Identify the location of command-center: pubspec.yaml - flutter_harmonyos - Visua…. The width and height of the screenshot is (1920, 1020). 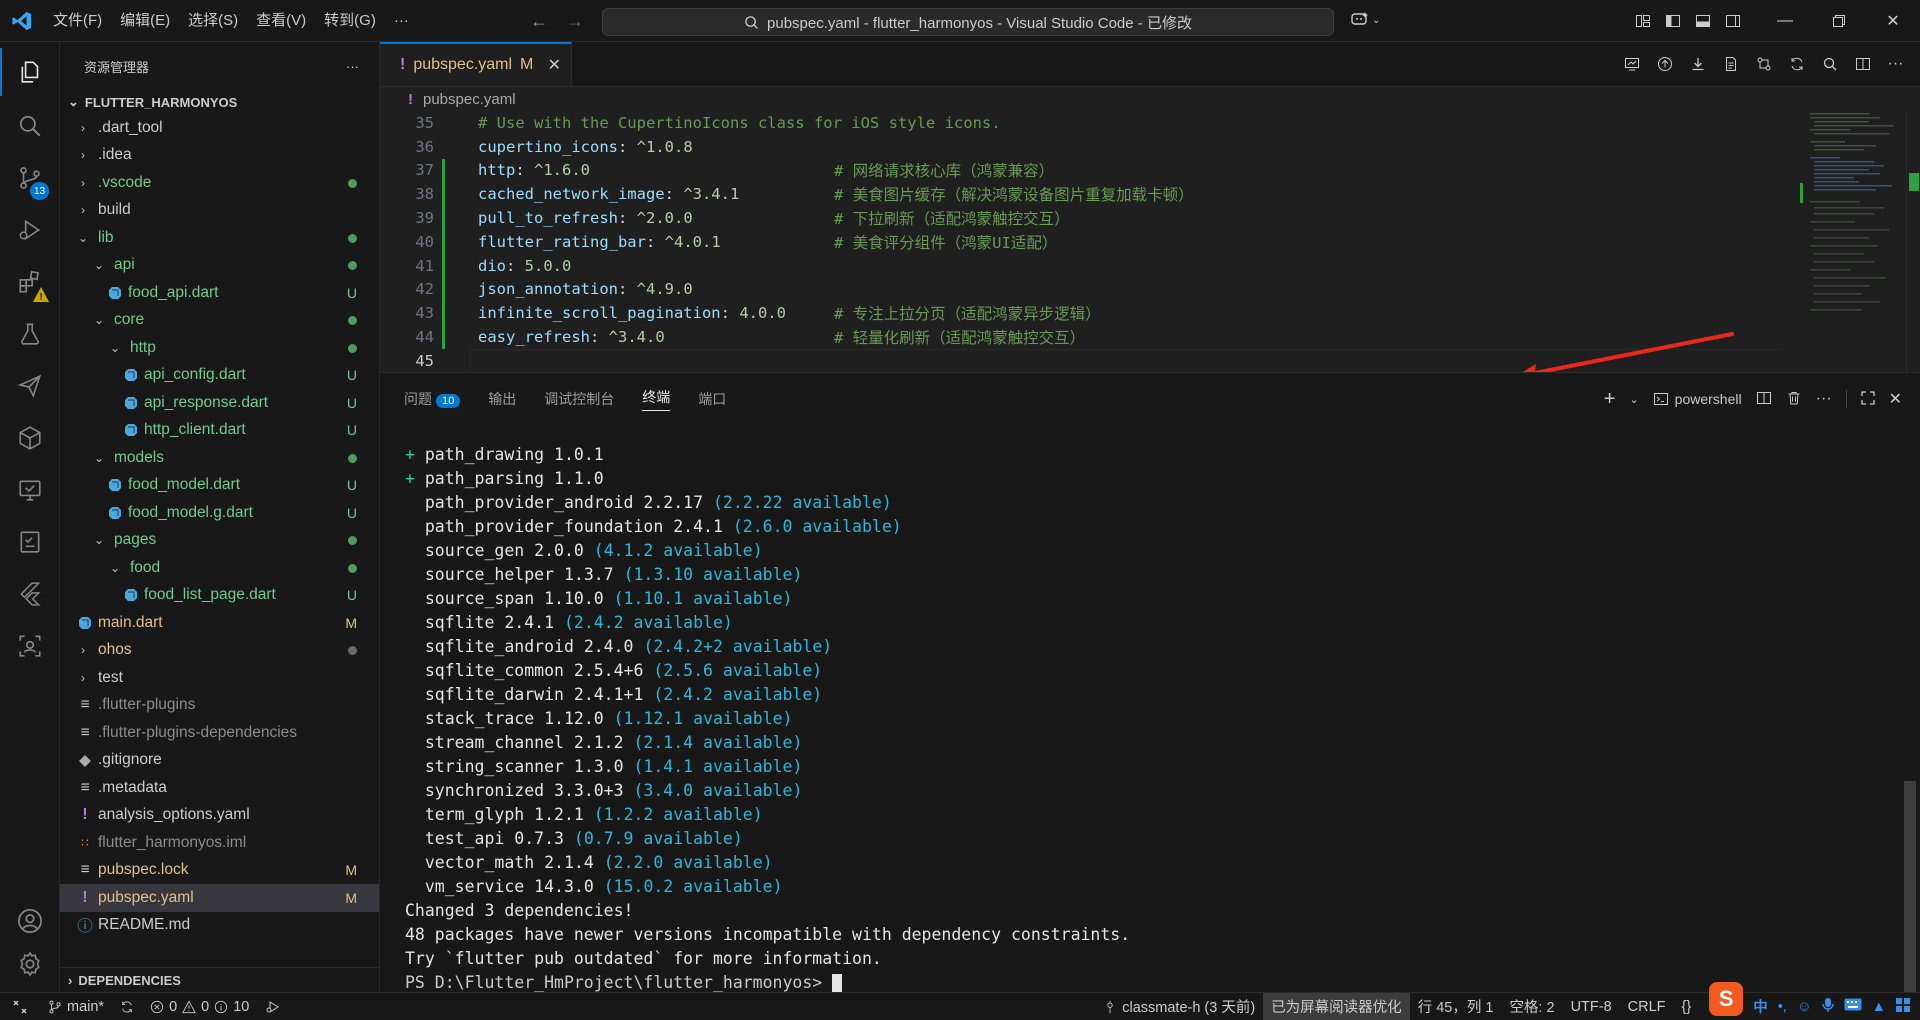
(968, 22).